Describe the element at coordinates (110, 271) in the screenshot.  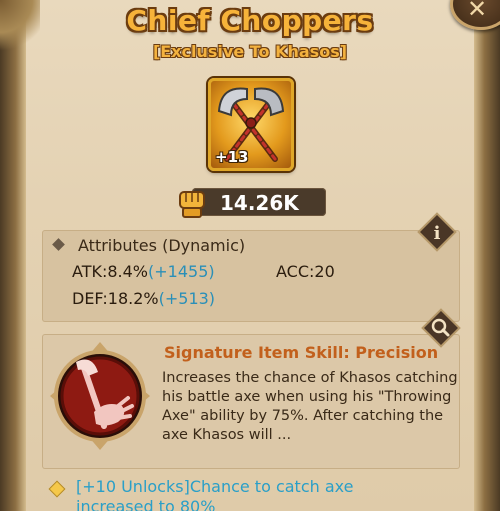
I see `stat-atk-label: ATK:8.4%` at that location.